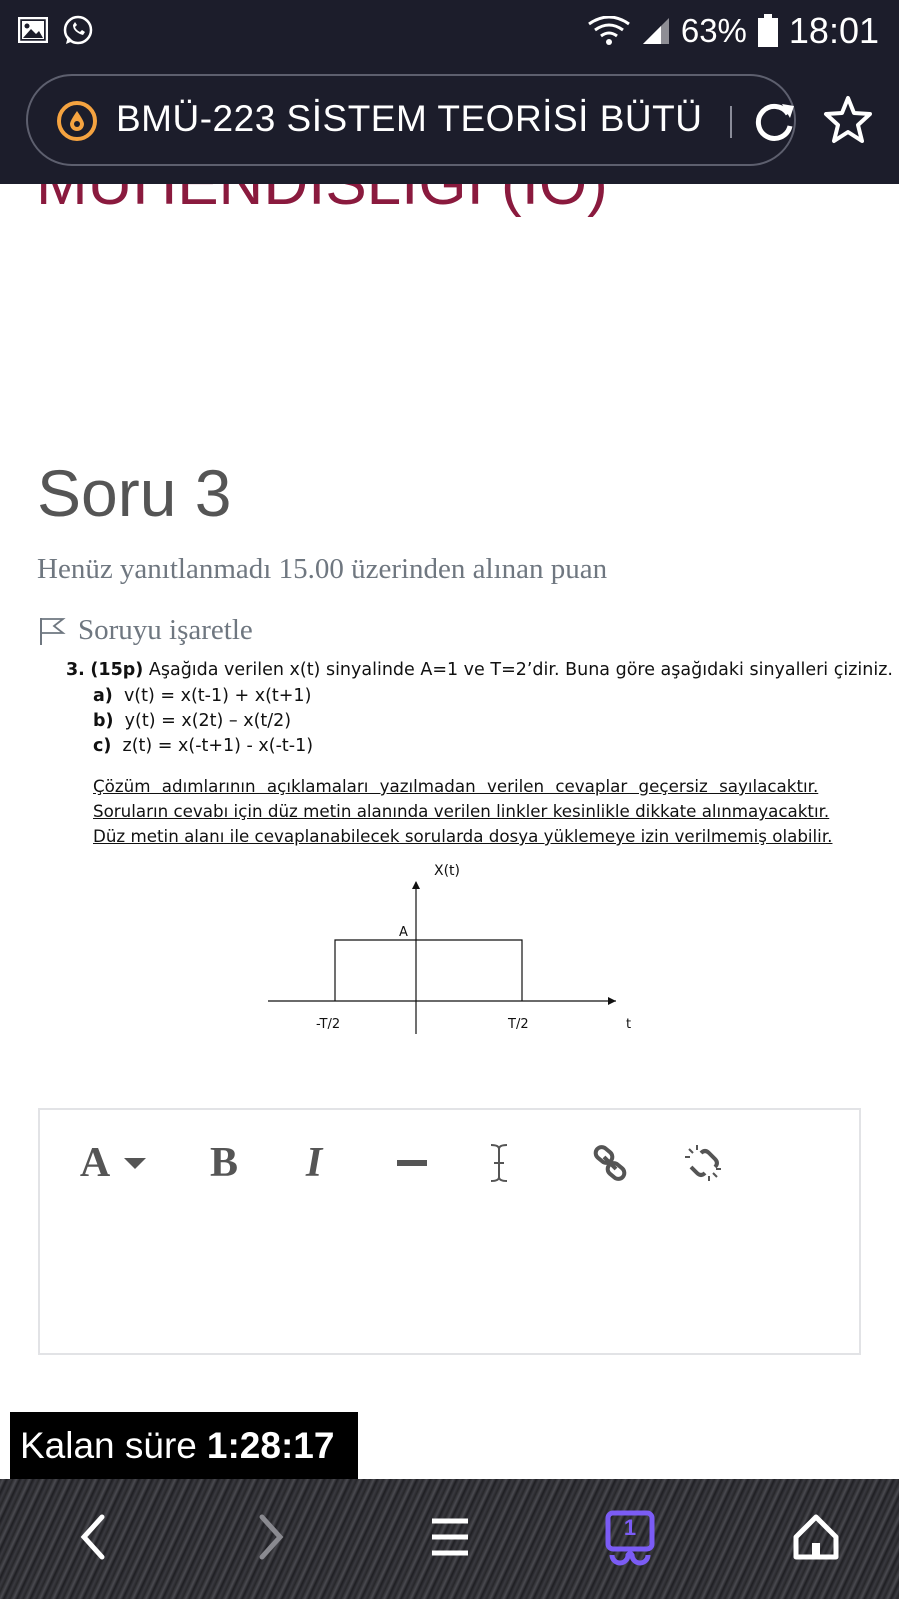  What do you see at coordinates (203, 746) in the screenshot?
I see `question-item-c: c) z(t) = x(-t+1) - x(-t-1)` at bounding box center [203, 746].